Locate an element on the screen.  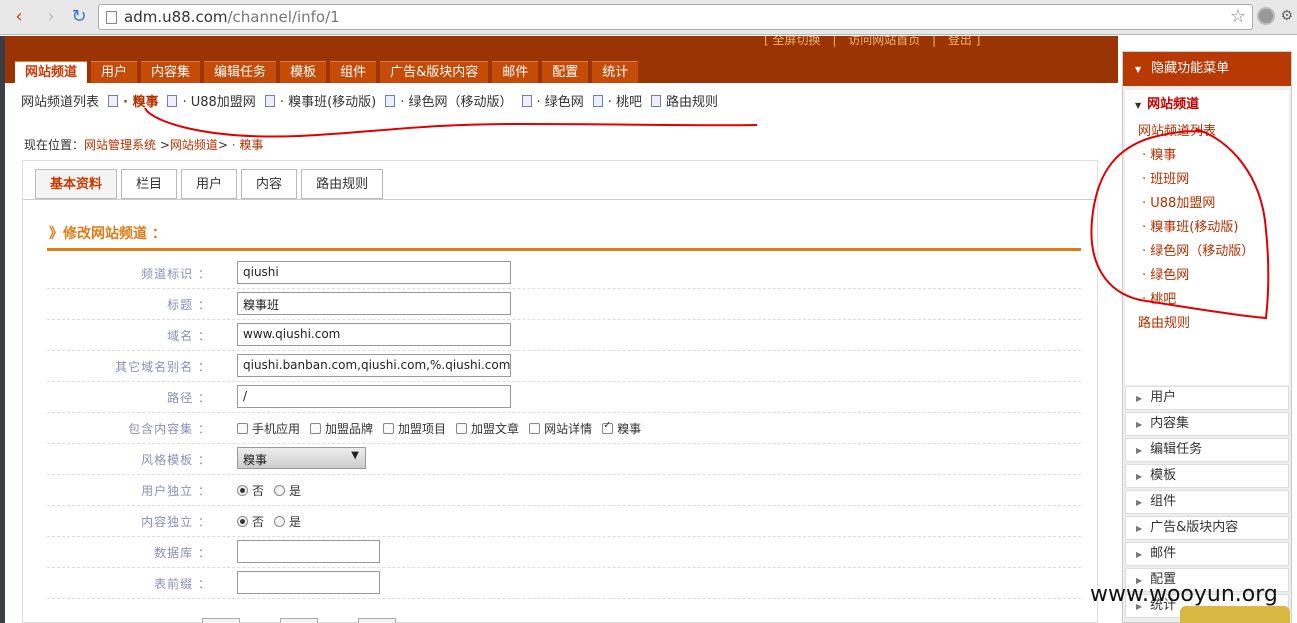
radio-user-no: 否 is located at coordinates (250, 490).